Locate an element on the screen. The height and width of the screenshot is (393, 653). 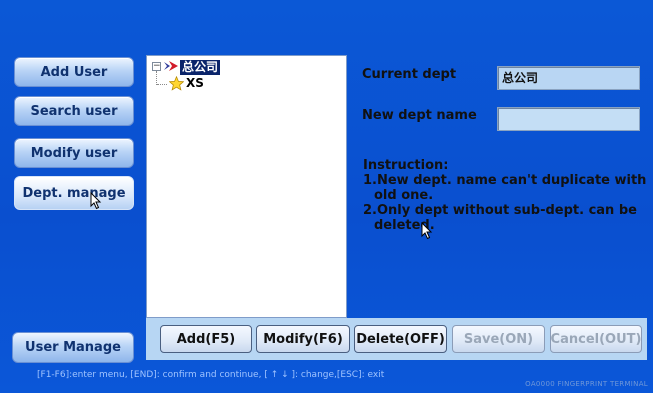
new-dept-name-label: New dept name is located at coordinates (419, 115).